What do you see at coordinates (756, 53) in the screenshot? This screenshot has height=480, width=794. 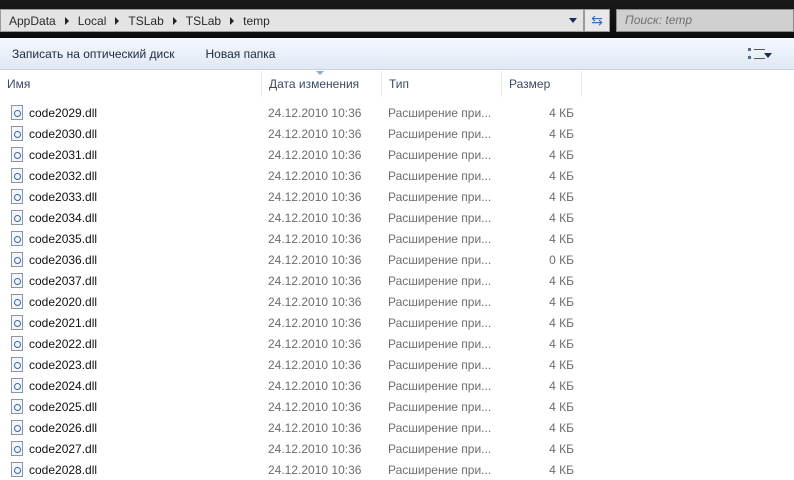 I see `view-options-icon` at bounding box center [756, 53].